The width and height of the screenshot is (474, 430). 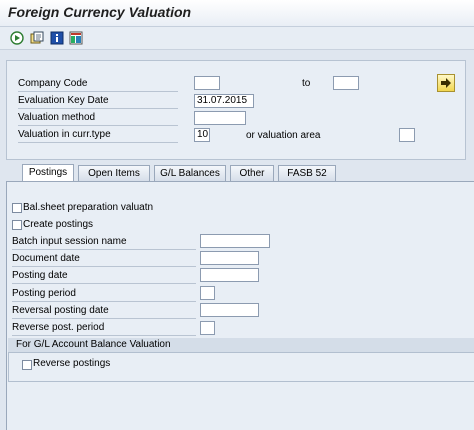 I want to click on posting-date-input, so click(x=229, y=275).